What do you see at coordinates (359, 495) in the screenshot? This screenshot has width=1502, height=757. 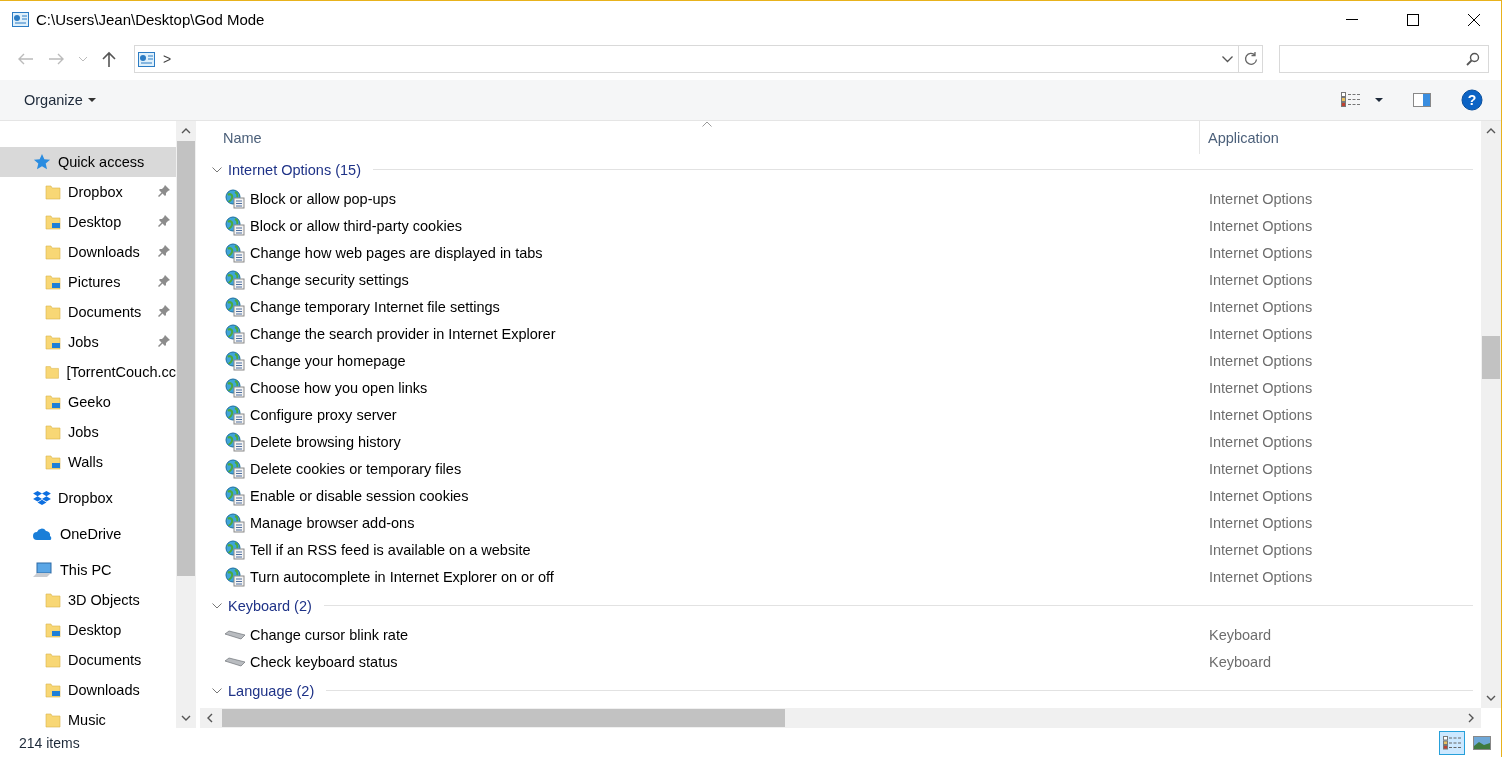 I see `item-name: Enable or disable session cookies` at bounding box center [359, 495].